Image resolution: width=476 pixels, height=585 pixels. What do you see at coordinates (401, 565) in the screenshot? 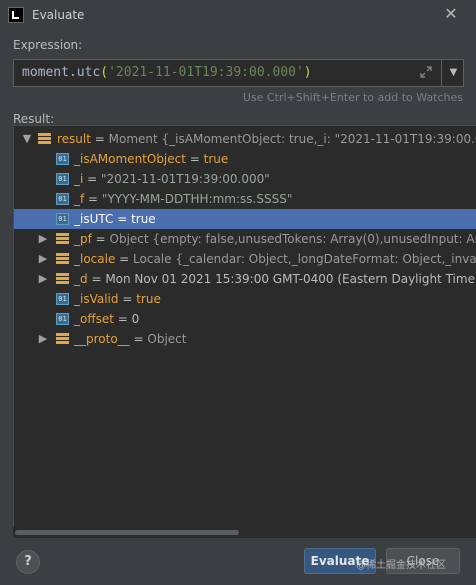
I see `watermark: @稀土掘金技术社区` at bounding box center [401, 565].